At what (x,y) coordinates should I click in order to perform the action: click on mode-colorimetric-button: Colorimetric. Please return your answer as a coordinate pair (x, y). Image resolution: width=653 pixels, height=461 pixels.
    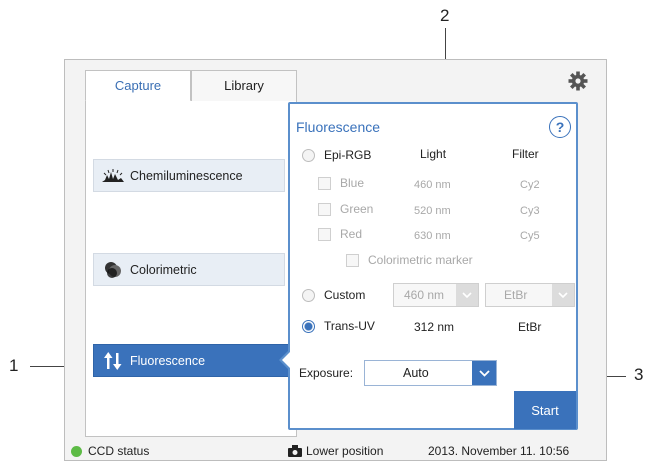
    Looking at the image, I should click on (189, 269).